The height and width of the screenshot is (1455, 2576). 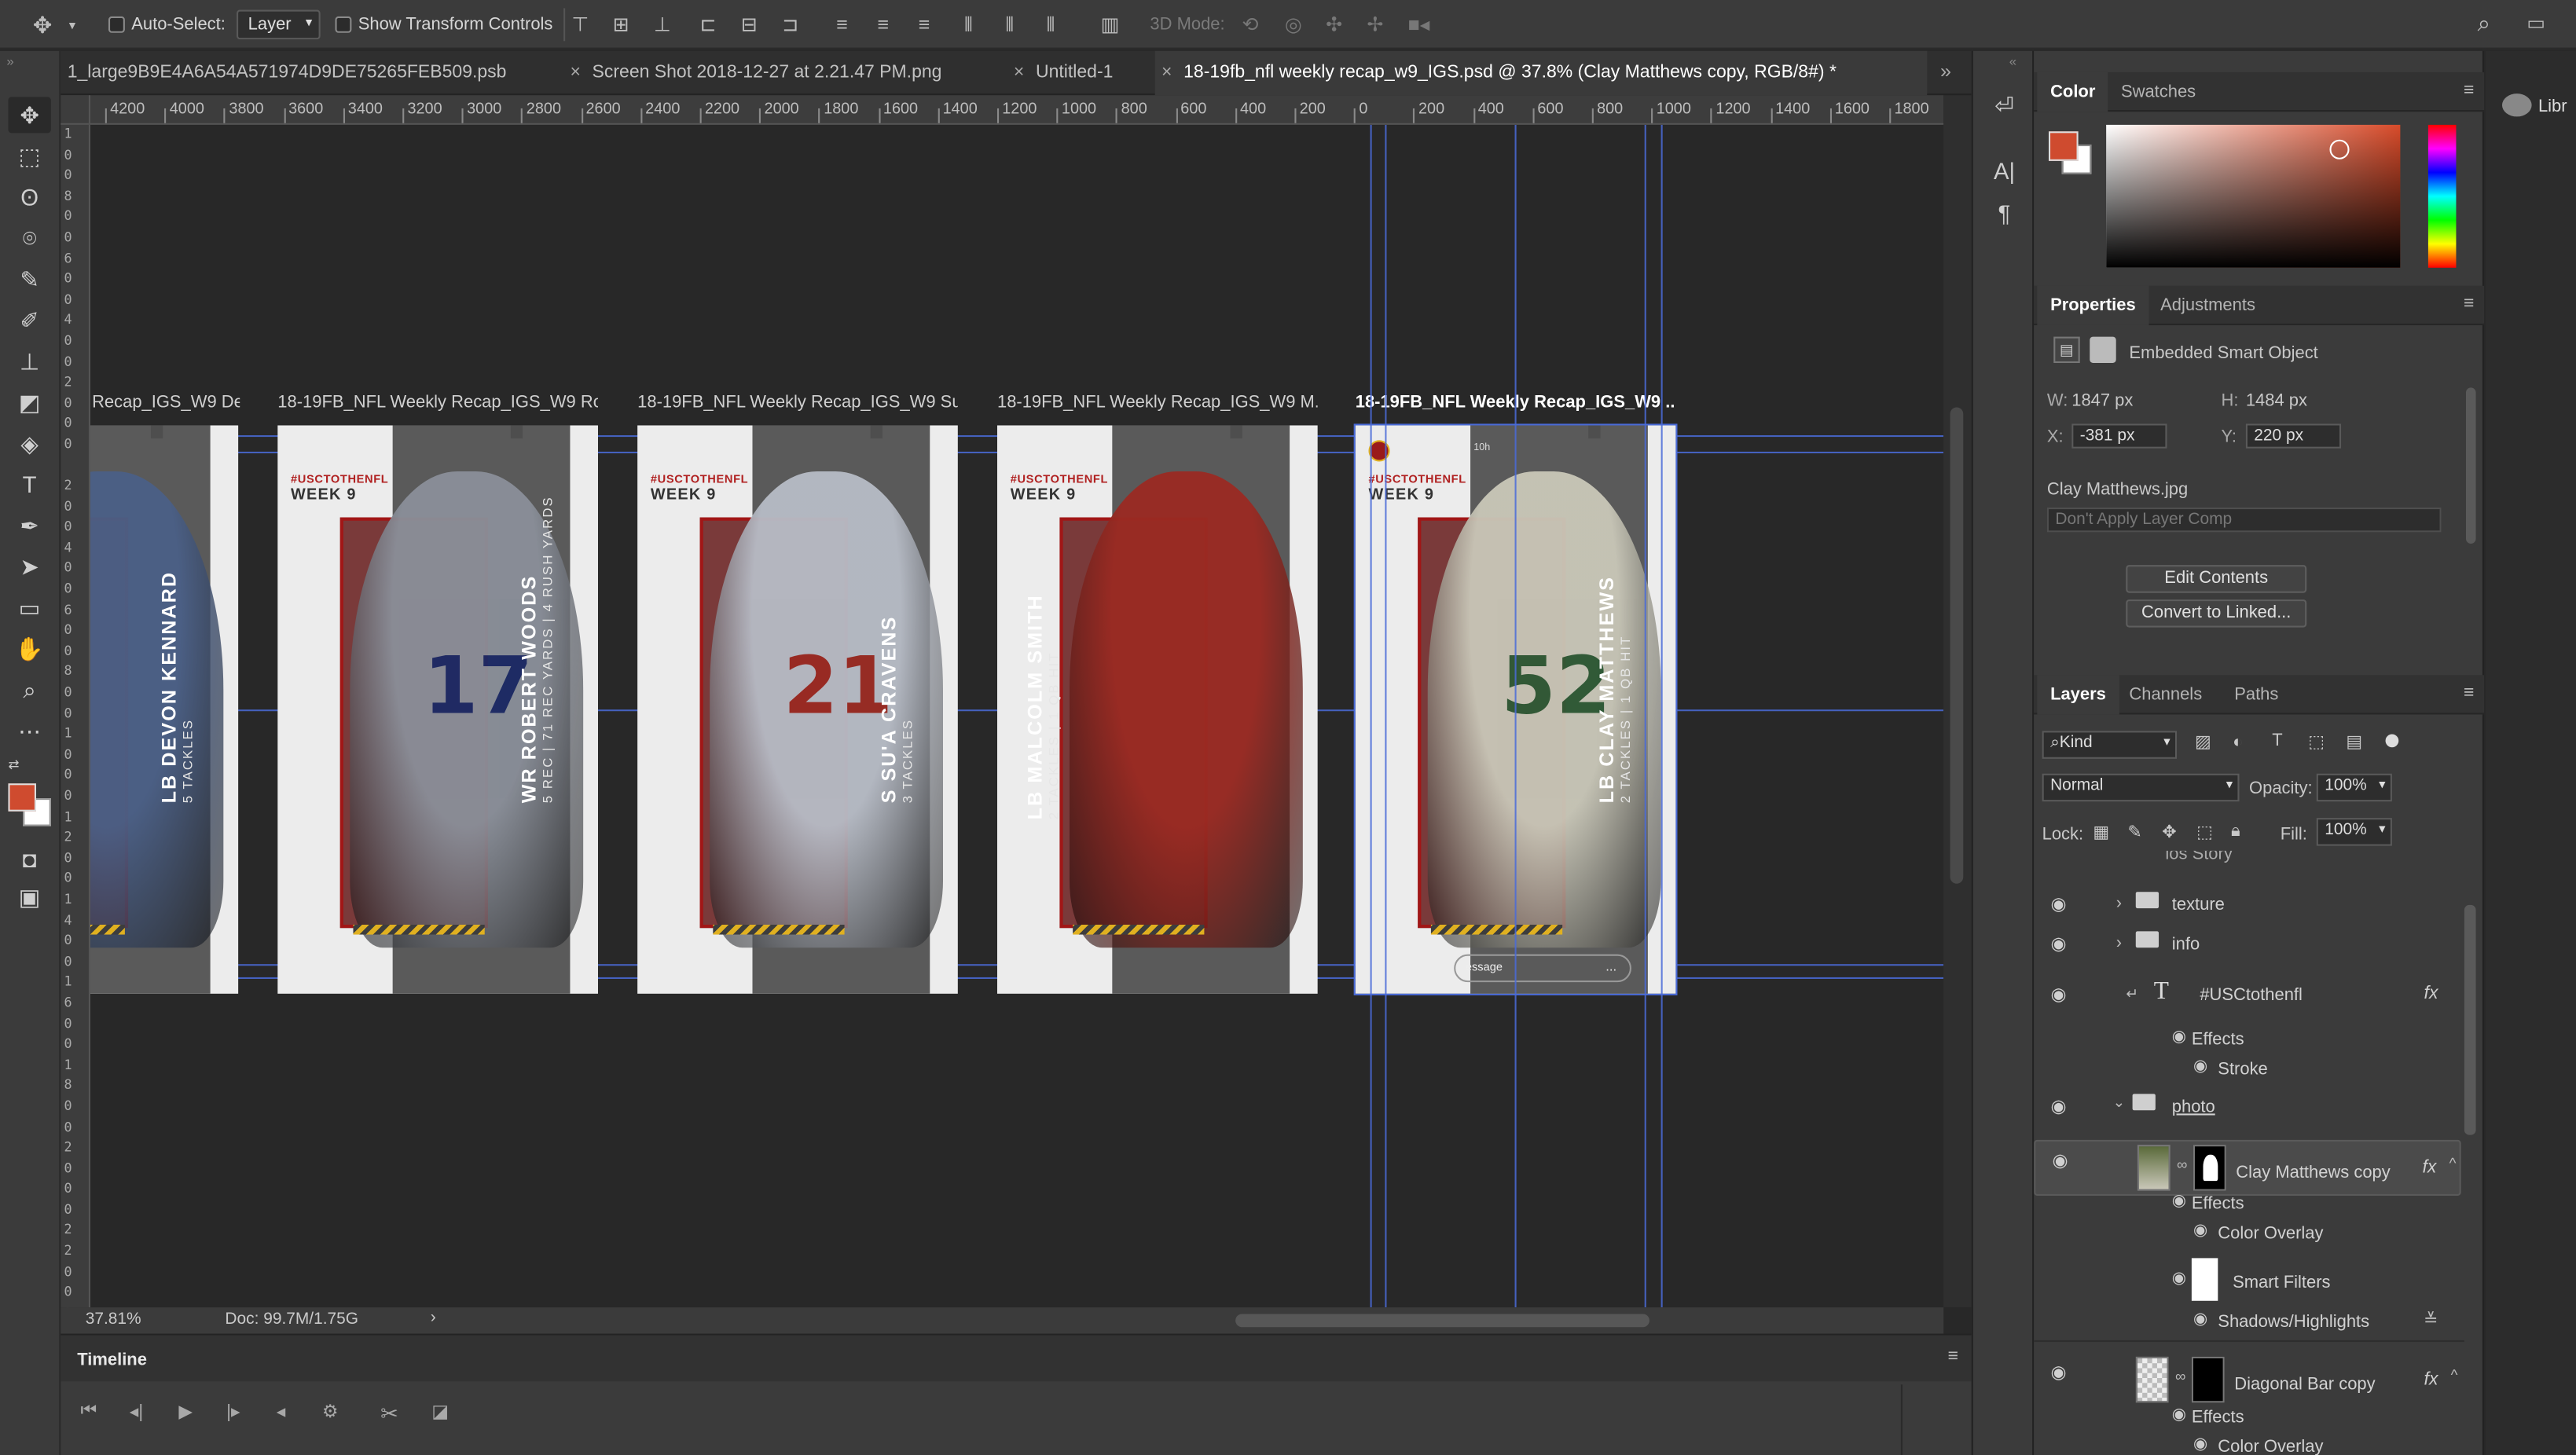 What do you see at coordinates (2247, 944) in the screenshot?
I see `layer-group-row: ◉ › info` at bounding box center [2247, 944].